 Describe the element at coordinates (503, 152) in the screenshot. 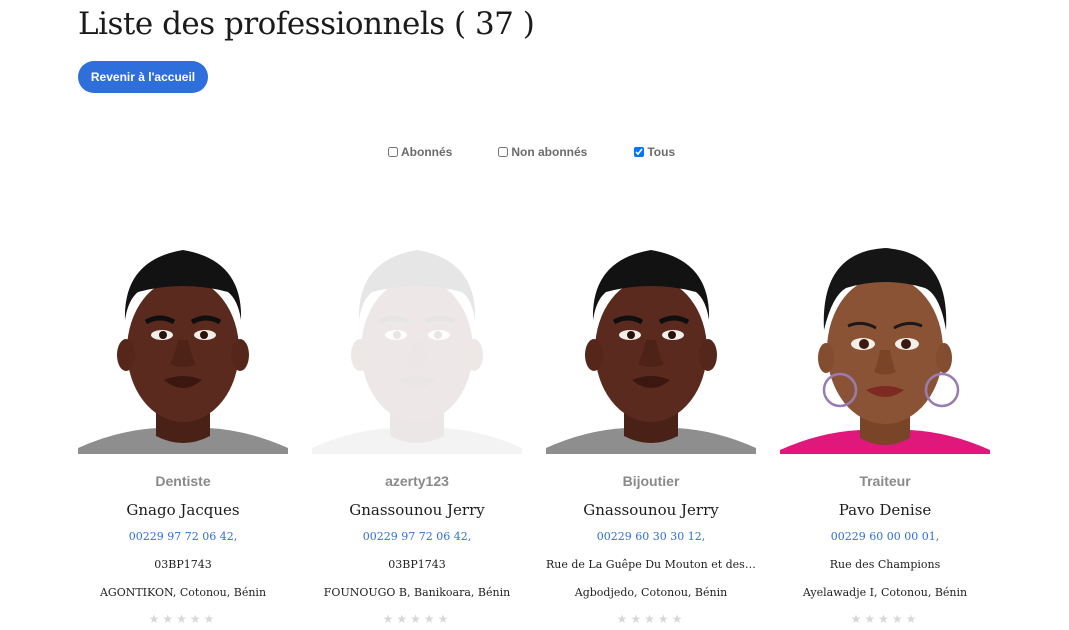

I see `filter-unsubscribed-checkbox` at that location.